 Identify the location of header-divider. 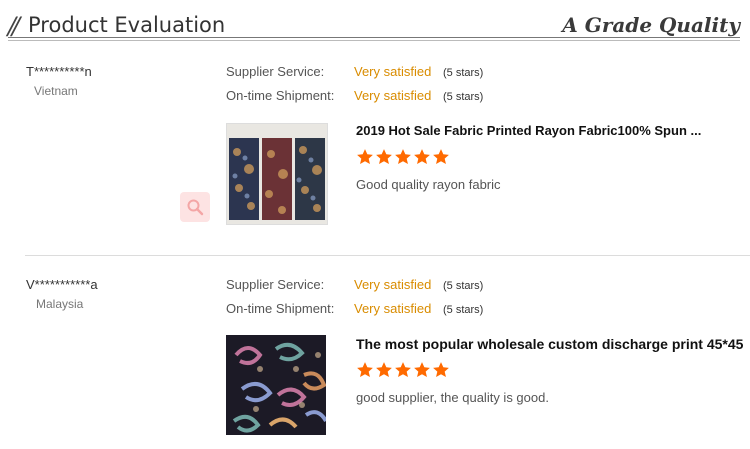
(374, 37).